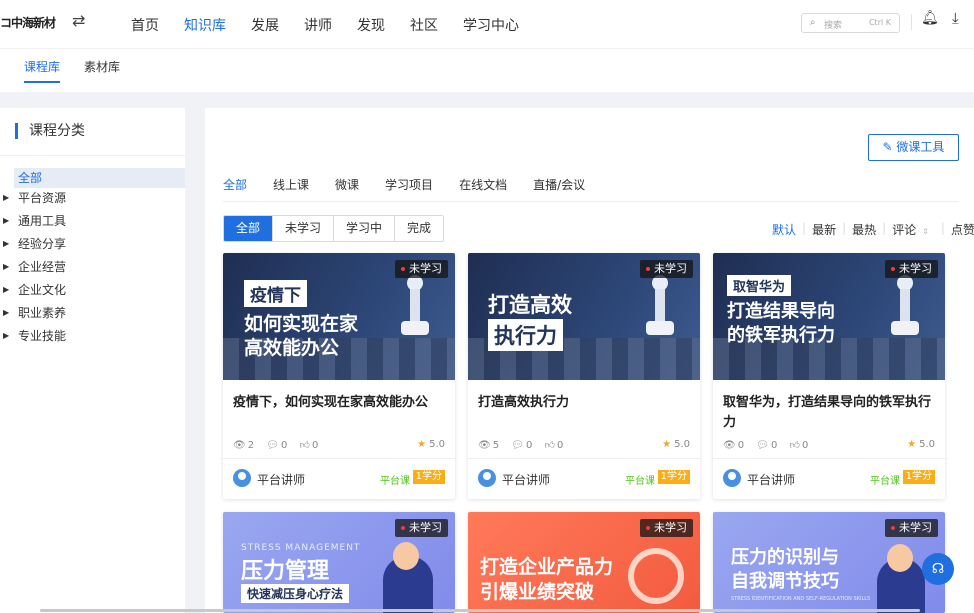 This screenshot has height=613, width=974. Describe the element at coordinates (339, 403) in the screenshot. I see `course-title: 疫情下，如何实现在家高效能办公` at that location.